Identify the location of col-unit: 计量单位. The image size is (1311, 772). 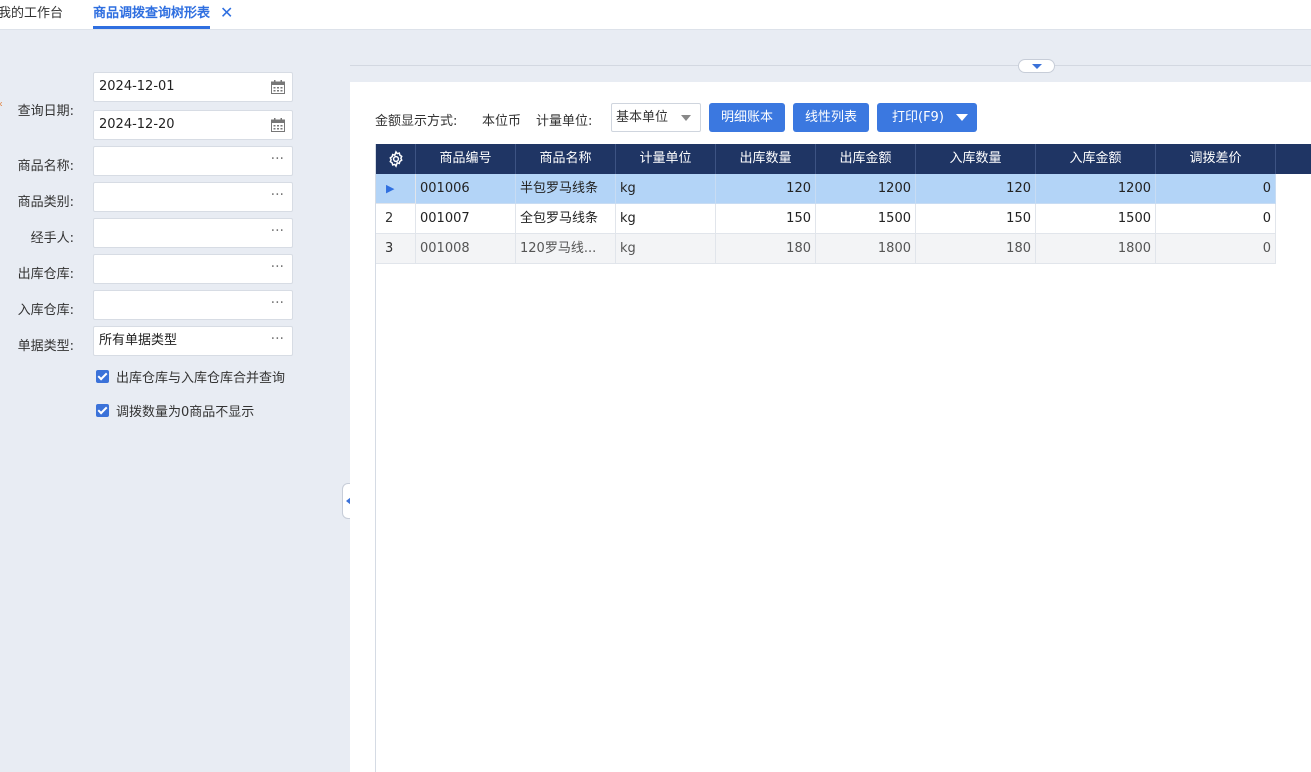
(666, 159).